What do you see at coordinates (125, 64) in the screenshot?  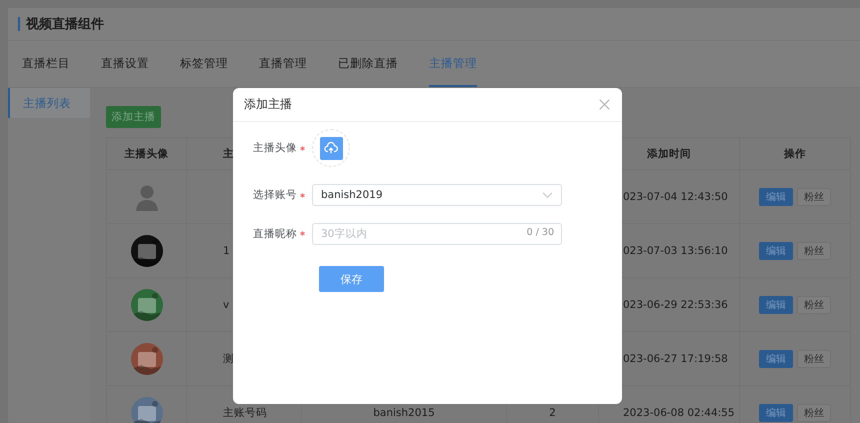 I see `tab: 直播设置` at bounding box center [125, 64].